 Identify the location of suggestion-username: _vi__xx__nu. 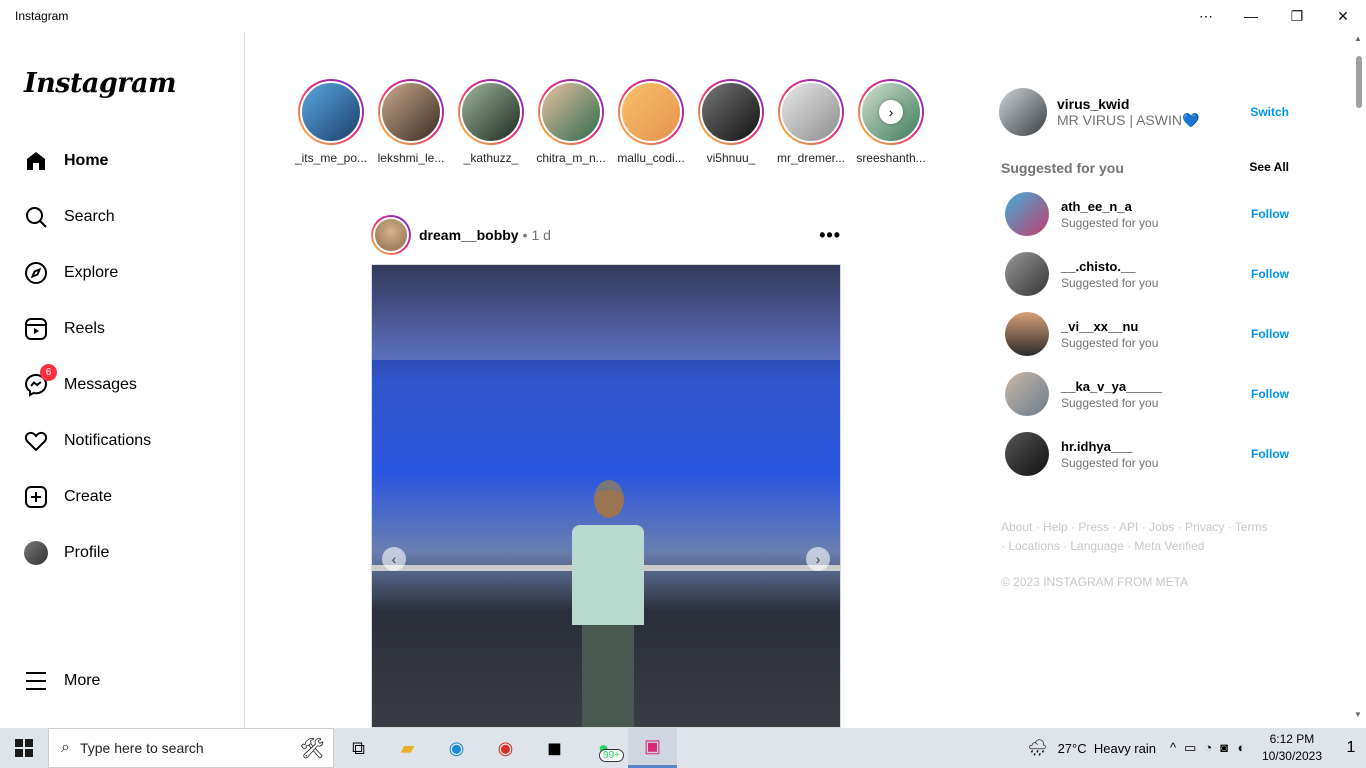
(1109, 326).